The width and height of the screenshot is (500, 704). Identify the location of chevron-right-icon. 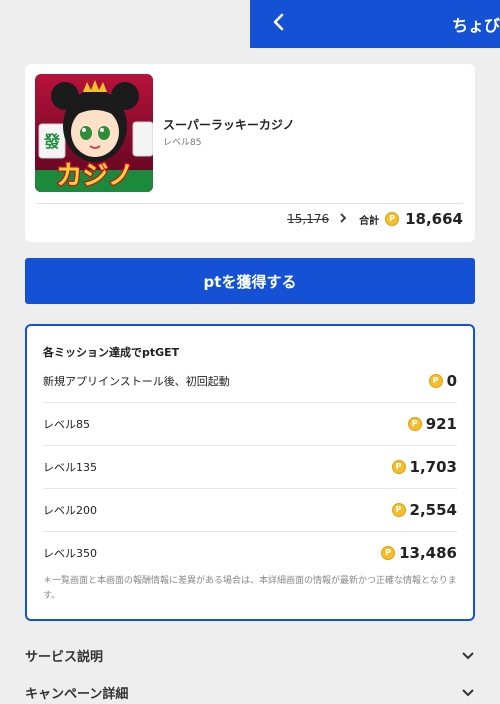
(343, 219).